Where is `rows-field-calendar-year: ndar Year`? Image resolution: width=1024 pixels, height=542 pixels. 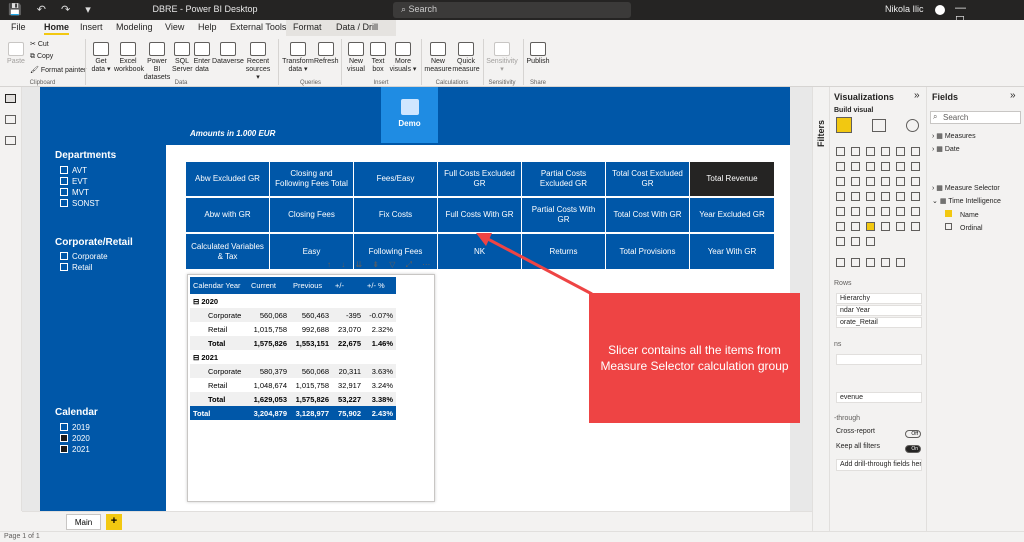
rows-field-calendar-year: ndar Year is located at coordinates (879, 310).